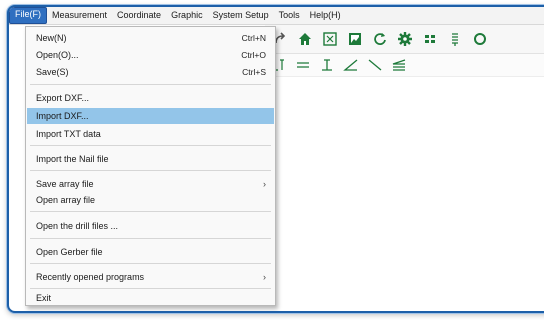 The image size is (544, 320). I want to click on menu-item-label: Import the Nail file, so click(72, 159).